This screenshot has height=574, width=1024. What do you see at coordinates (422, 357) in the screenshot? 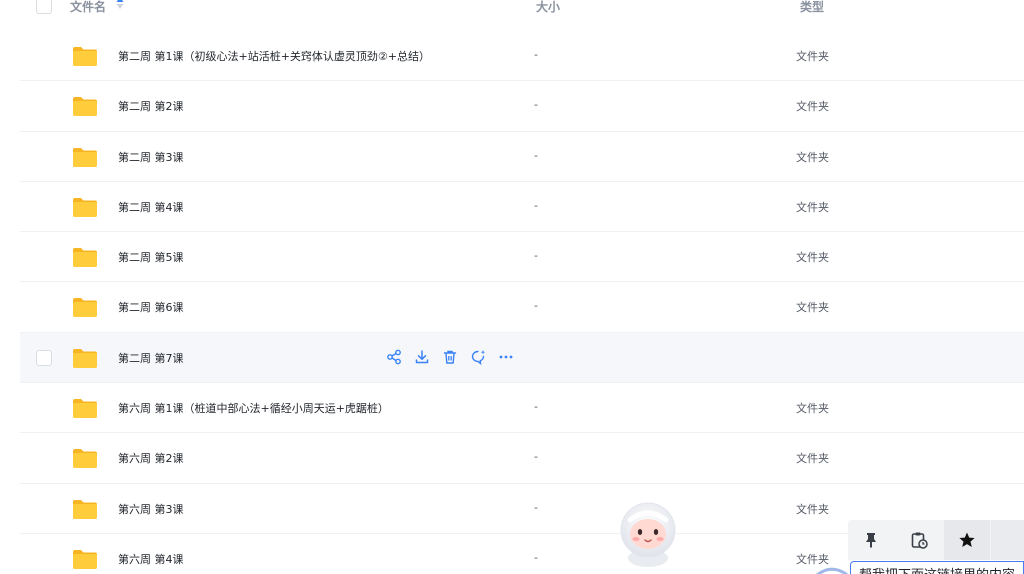
I see `download-icon` at bounding box center [422, 357].